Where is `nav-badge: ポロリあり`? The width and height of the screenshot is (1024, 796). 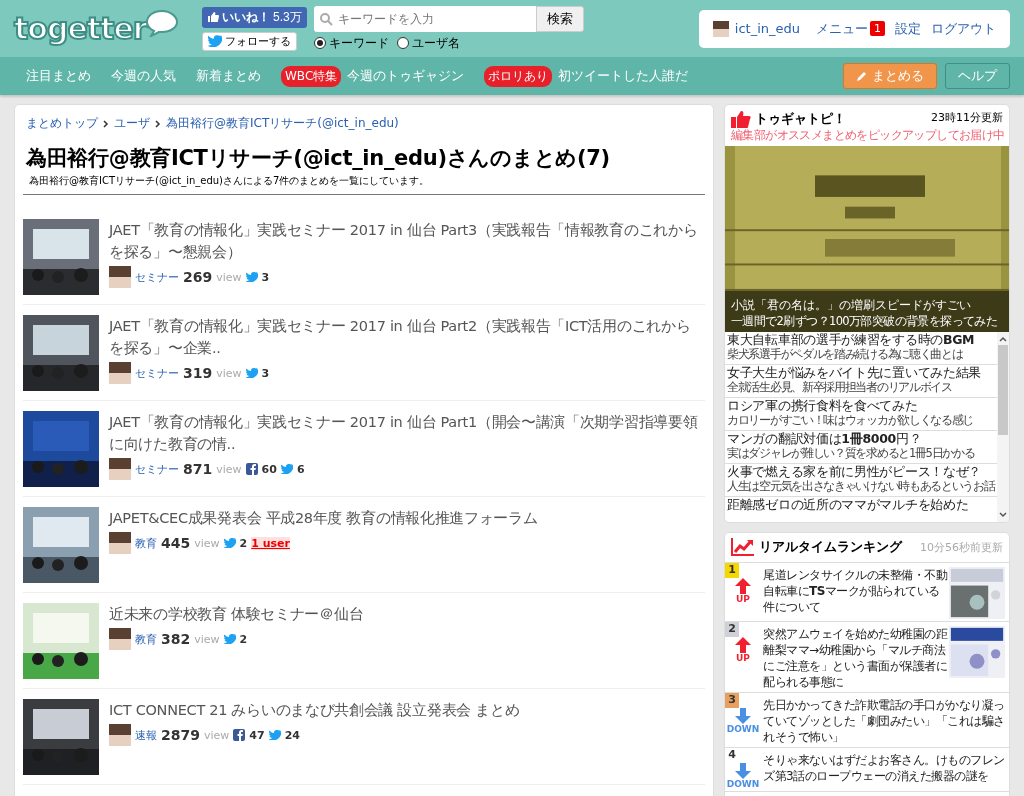 nav-badge: ポロリあり is located at coordinates (518, 76).